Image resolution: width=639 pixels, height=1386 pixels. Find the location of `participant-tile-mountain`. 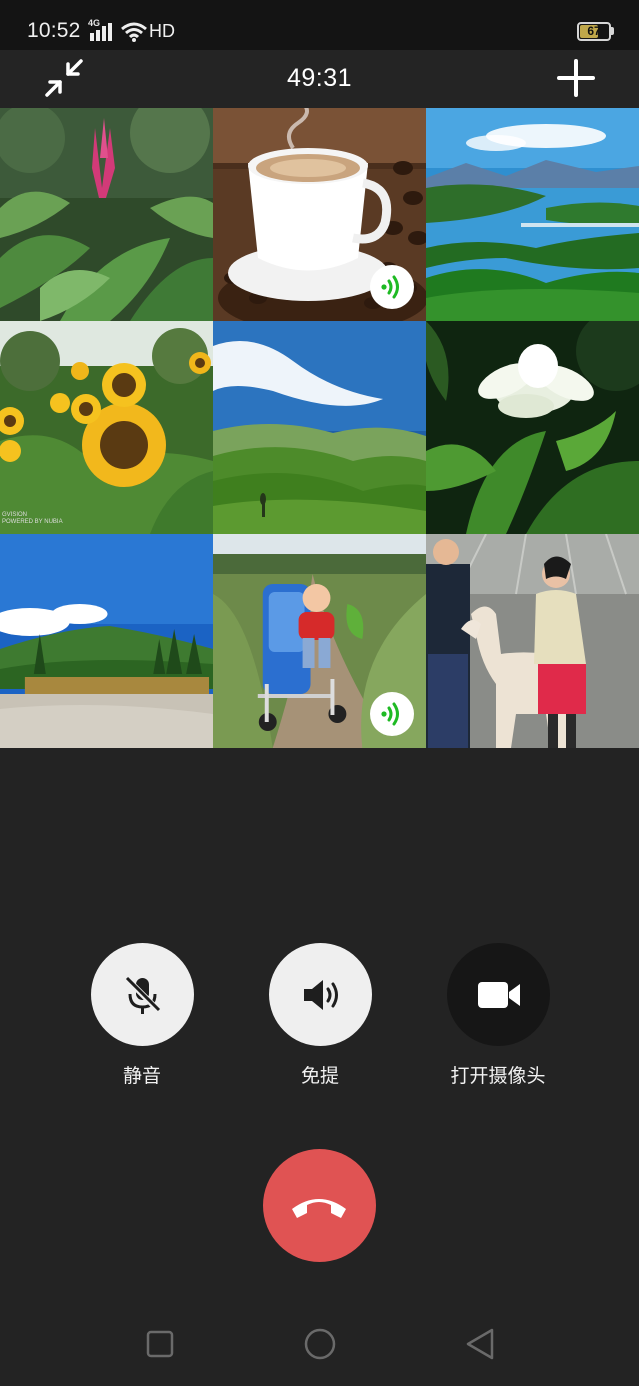

participant-tile-mountain is located at coordinates (106, 641).